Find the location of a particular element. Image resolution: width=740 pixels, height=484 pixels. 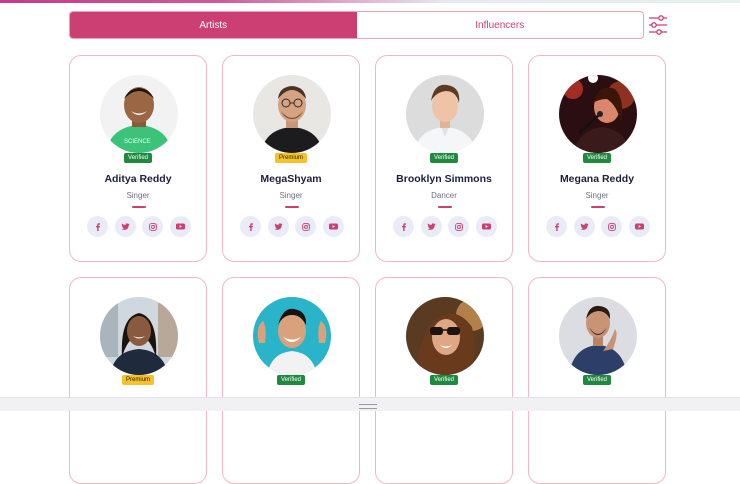

tab-artists: Artists is located at coordinates (213, 25).